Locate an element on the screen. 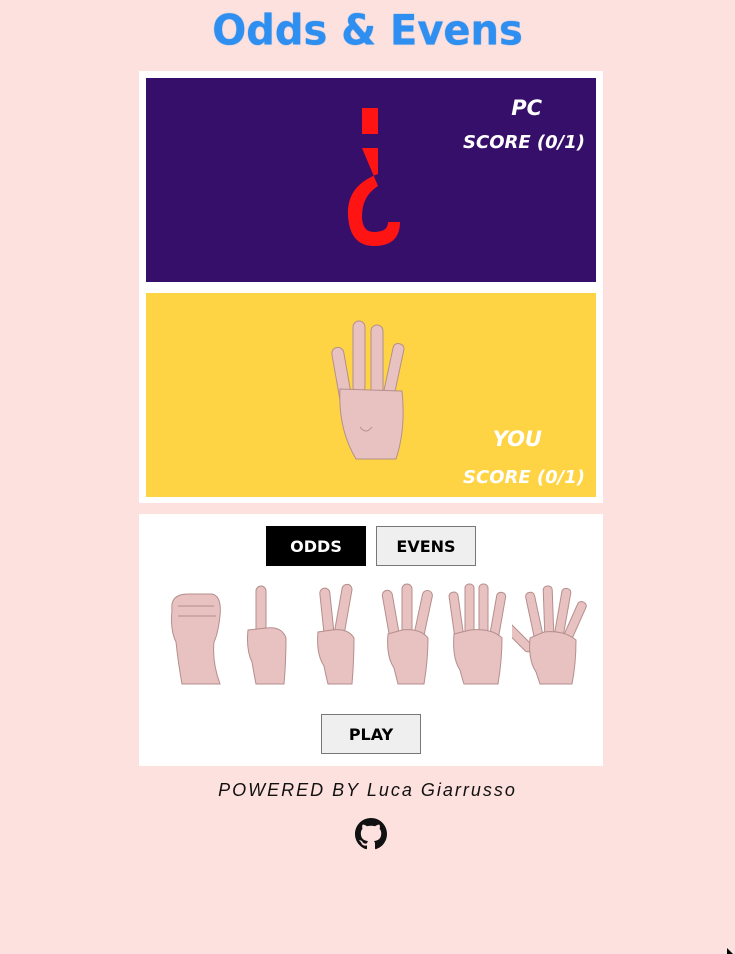  github-icon is located at coordinates (371, 834).